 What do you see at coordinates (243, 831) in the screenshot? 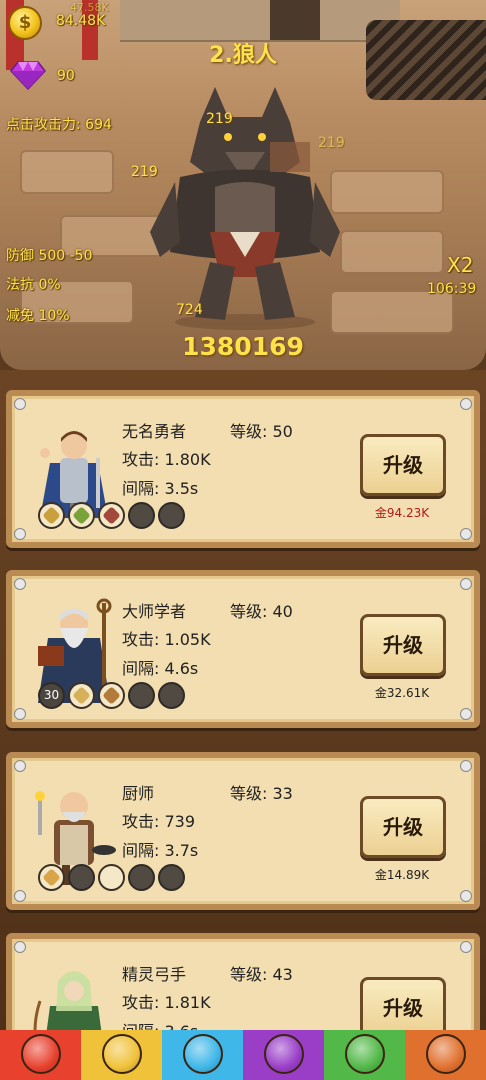
I see `hero-card: 厨师 等级: 33 攻击: 739 间隔: 3.7s 升级 金14.89K` at bounding box center [243, 831].